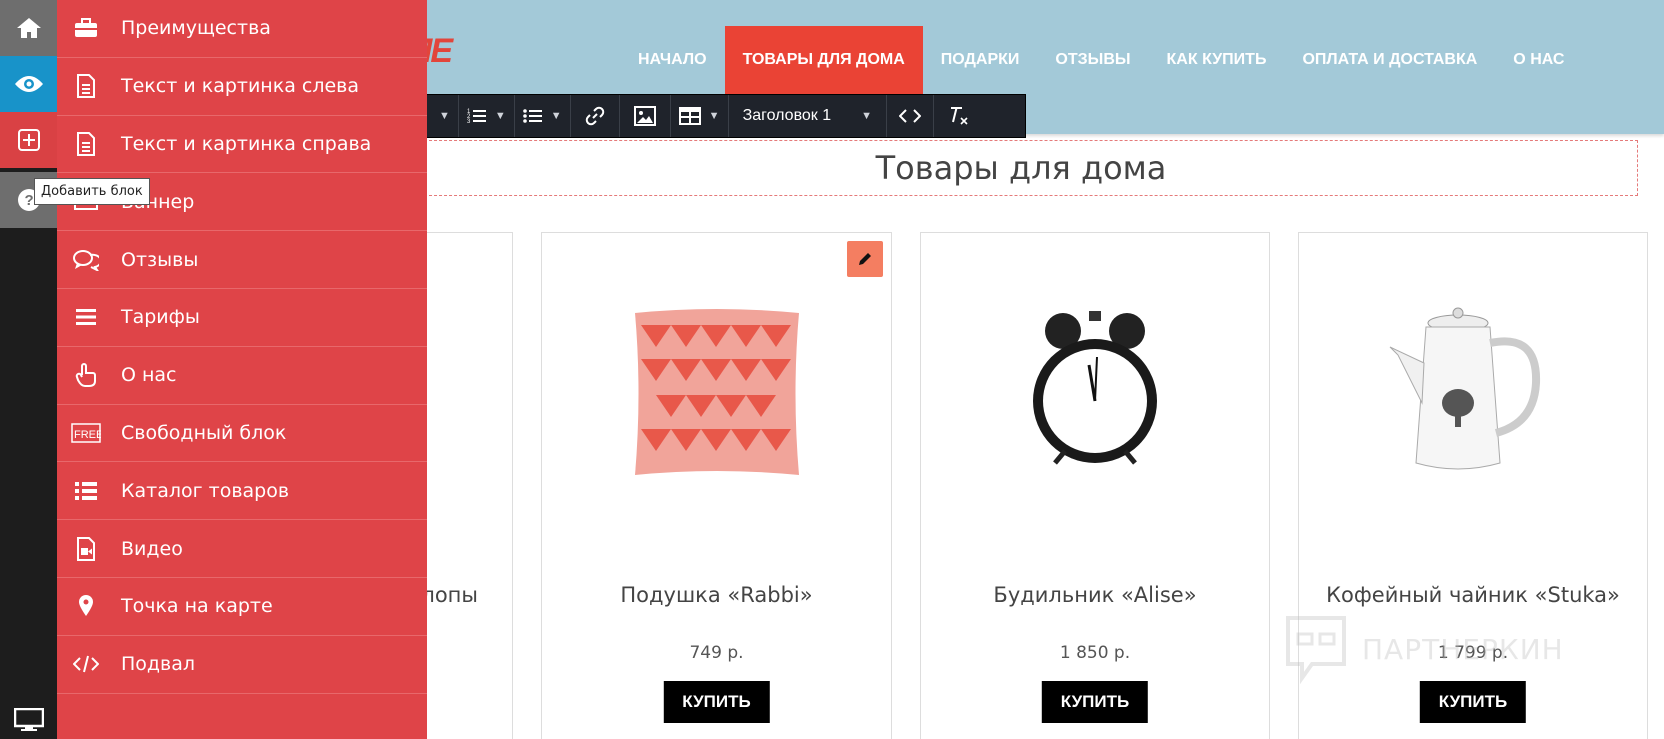 The width and height of the screenshot is (1664, 739). I want to click on menu-item-label: Тарифы, so click(160, 317).